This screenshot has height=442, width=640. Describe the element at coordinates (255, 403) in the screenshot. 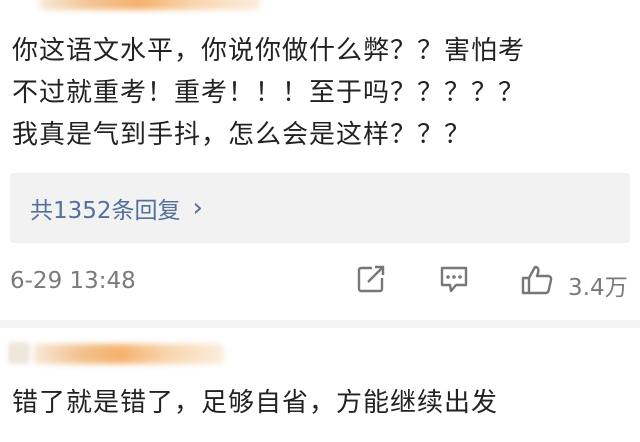

I see `comment-text-2: 错了就是错了，足够自省，方能继续出发` at that location.